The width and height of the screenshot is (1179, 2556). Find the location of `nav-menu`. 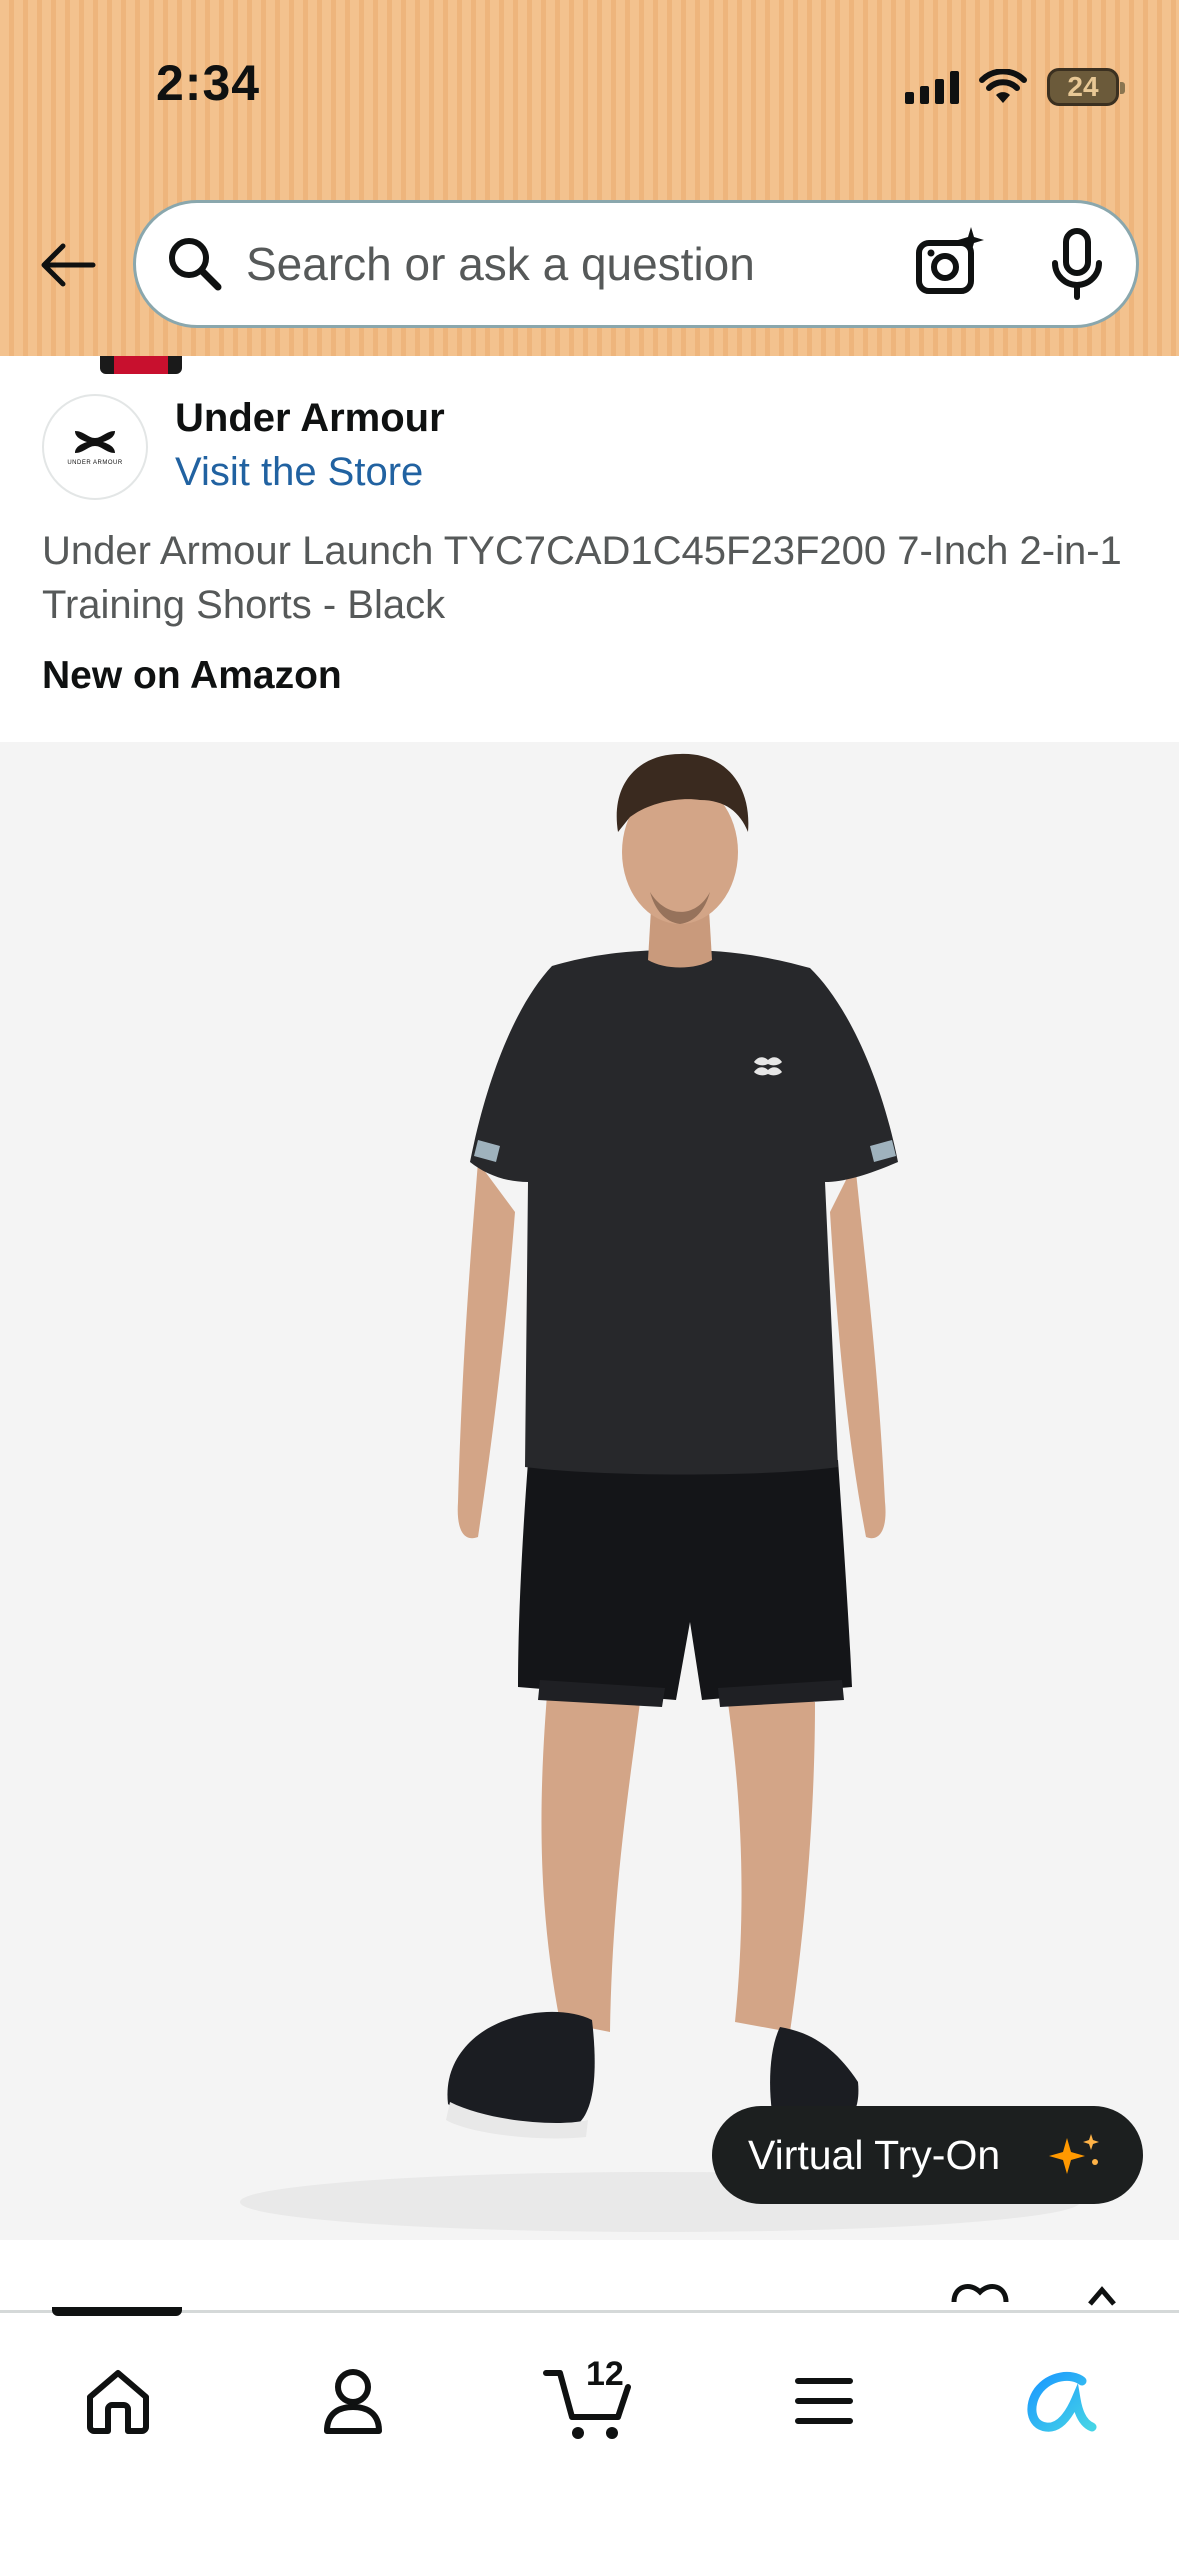

nav-menu is located at coordinates (824, 2401).